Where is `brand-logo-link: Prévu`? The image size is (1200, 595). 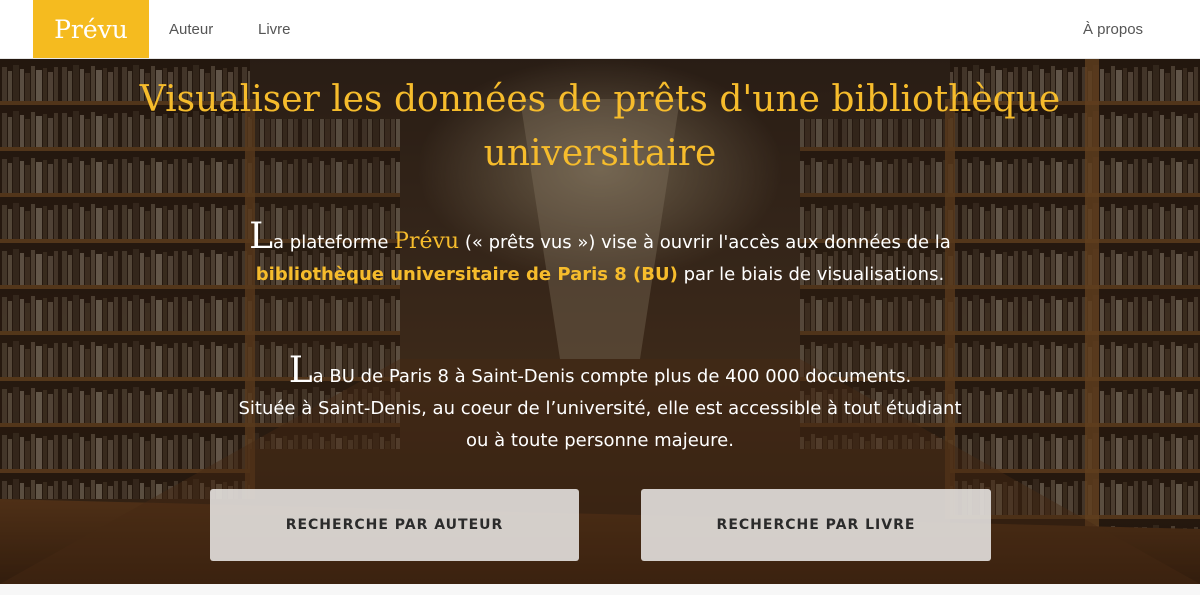
brand-logo-link: Prévu is located at coordinates (91, 29).